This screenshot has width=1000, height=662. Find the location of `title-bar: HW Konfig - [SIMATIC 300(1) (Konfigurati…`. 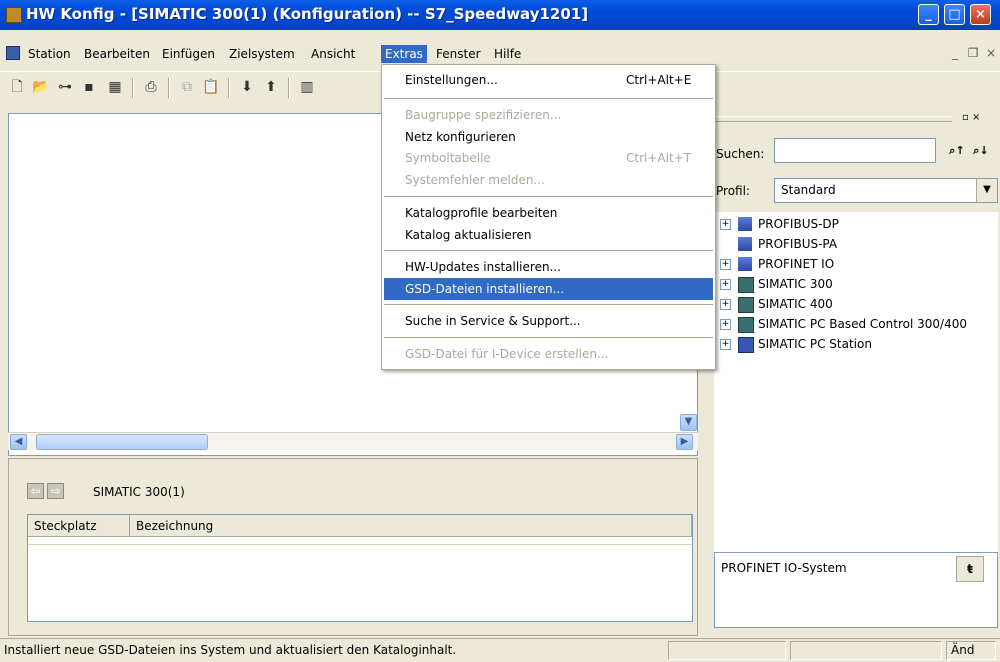

title-bar: HW Konfig - [SIMATIC 300(1) (Konfigurati… is located at coordinates (500, 15).